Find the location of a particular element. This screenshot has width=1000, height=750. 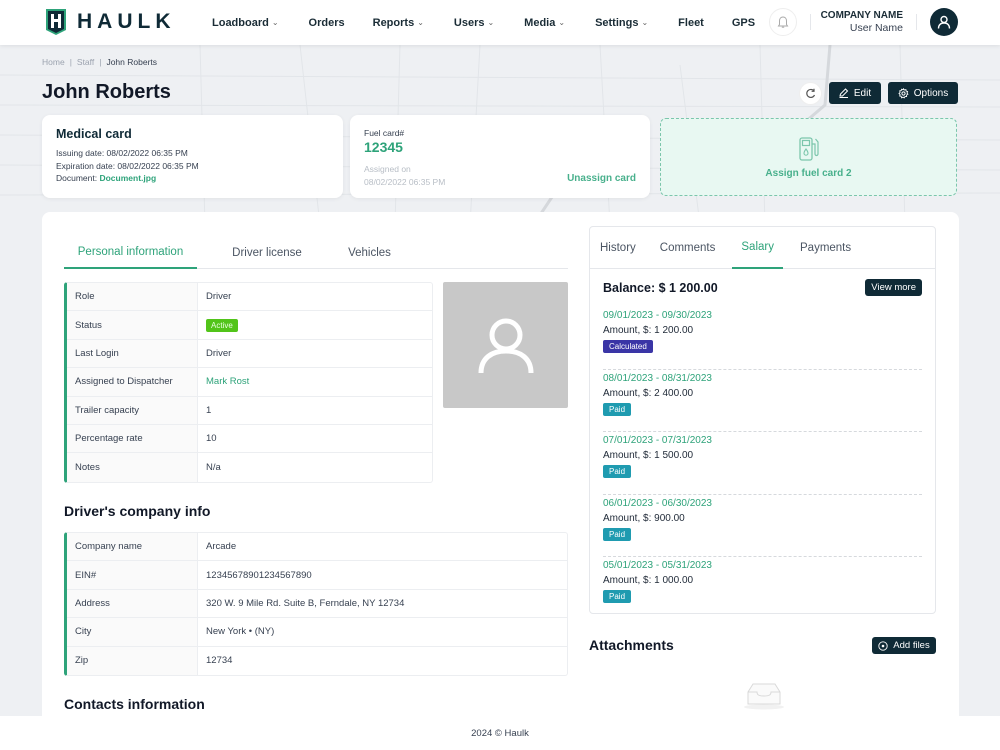

row-label: Role is located at coordinates (132, 297).